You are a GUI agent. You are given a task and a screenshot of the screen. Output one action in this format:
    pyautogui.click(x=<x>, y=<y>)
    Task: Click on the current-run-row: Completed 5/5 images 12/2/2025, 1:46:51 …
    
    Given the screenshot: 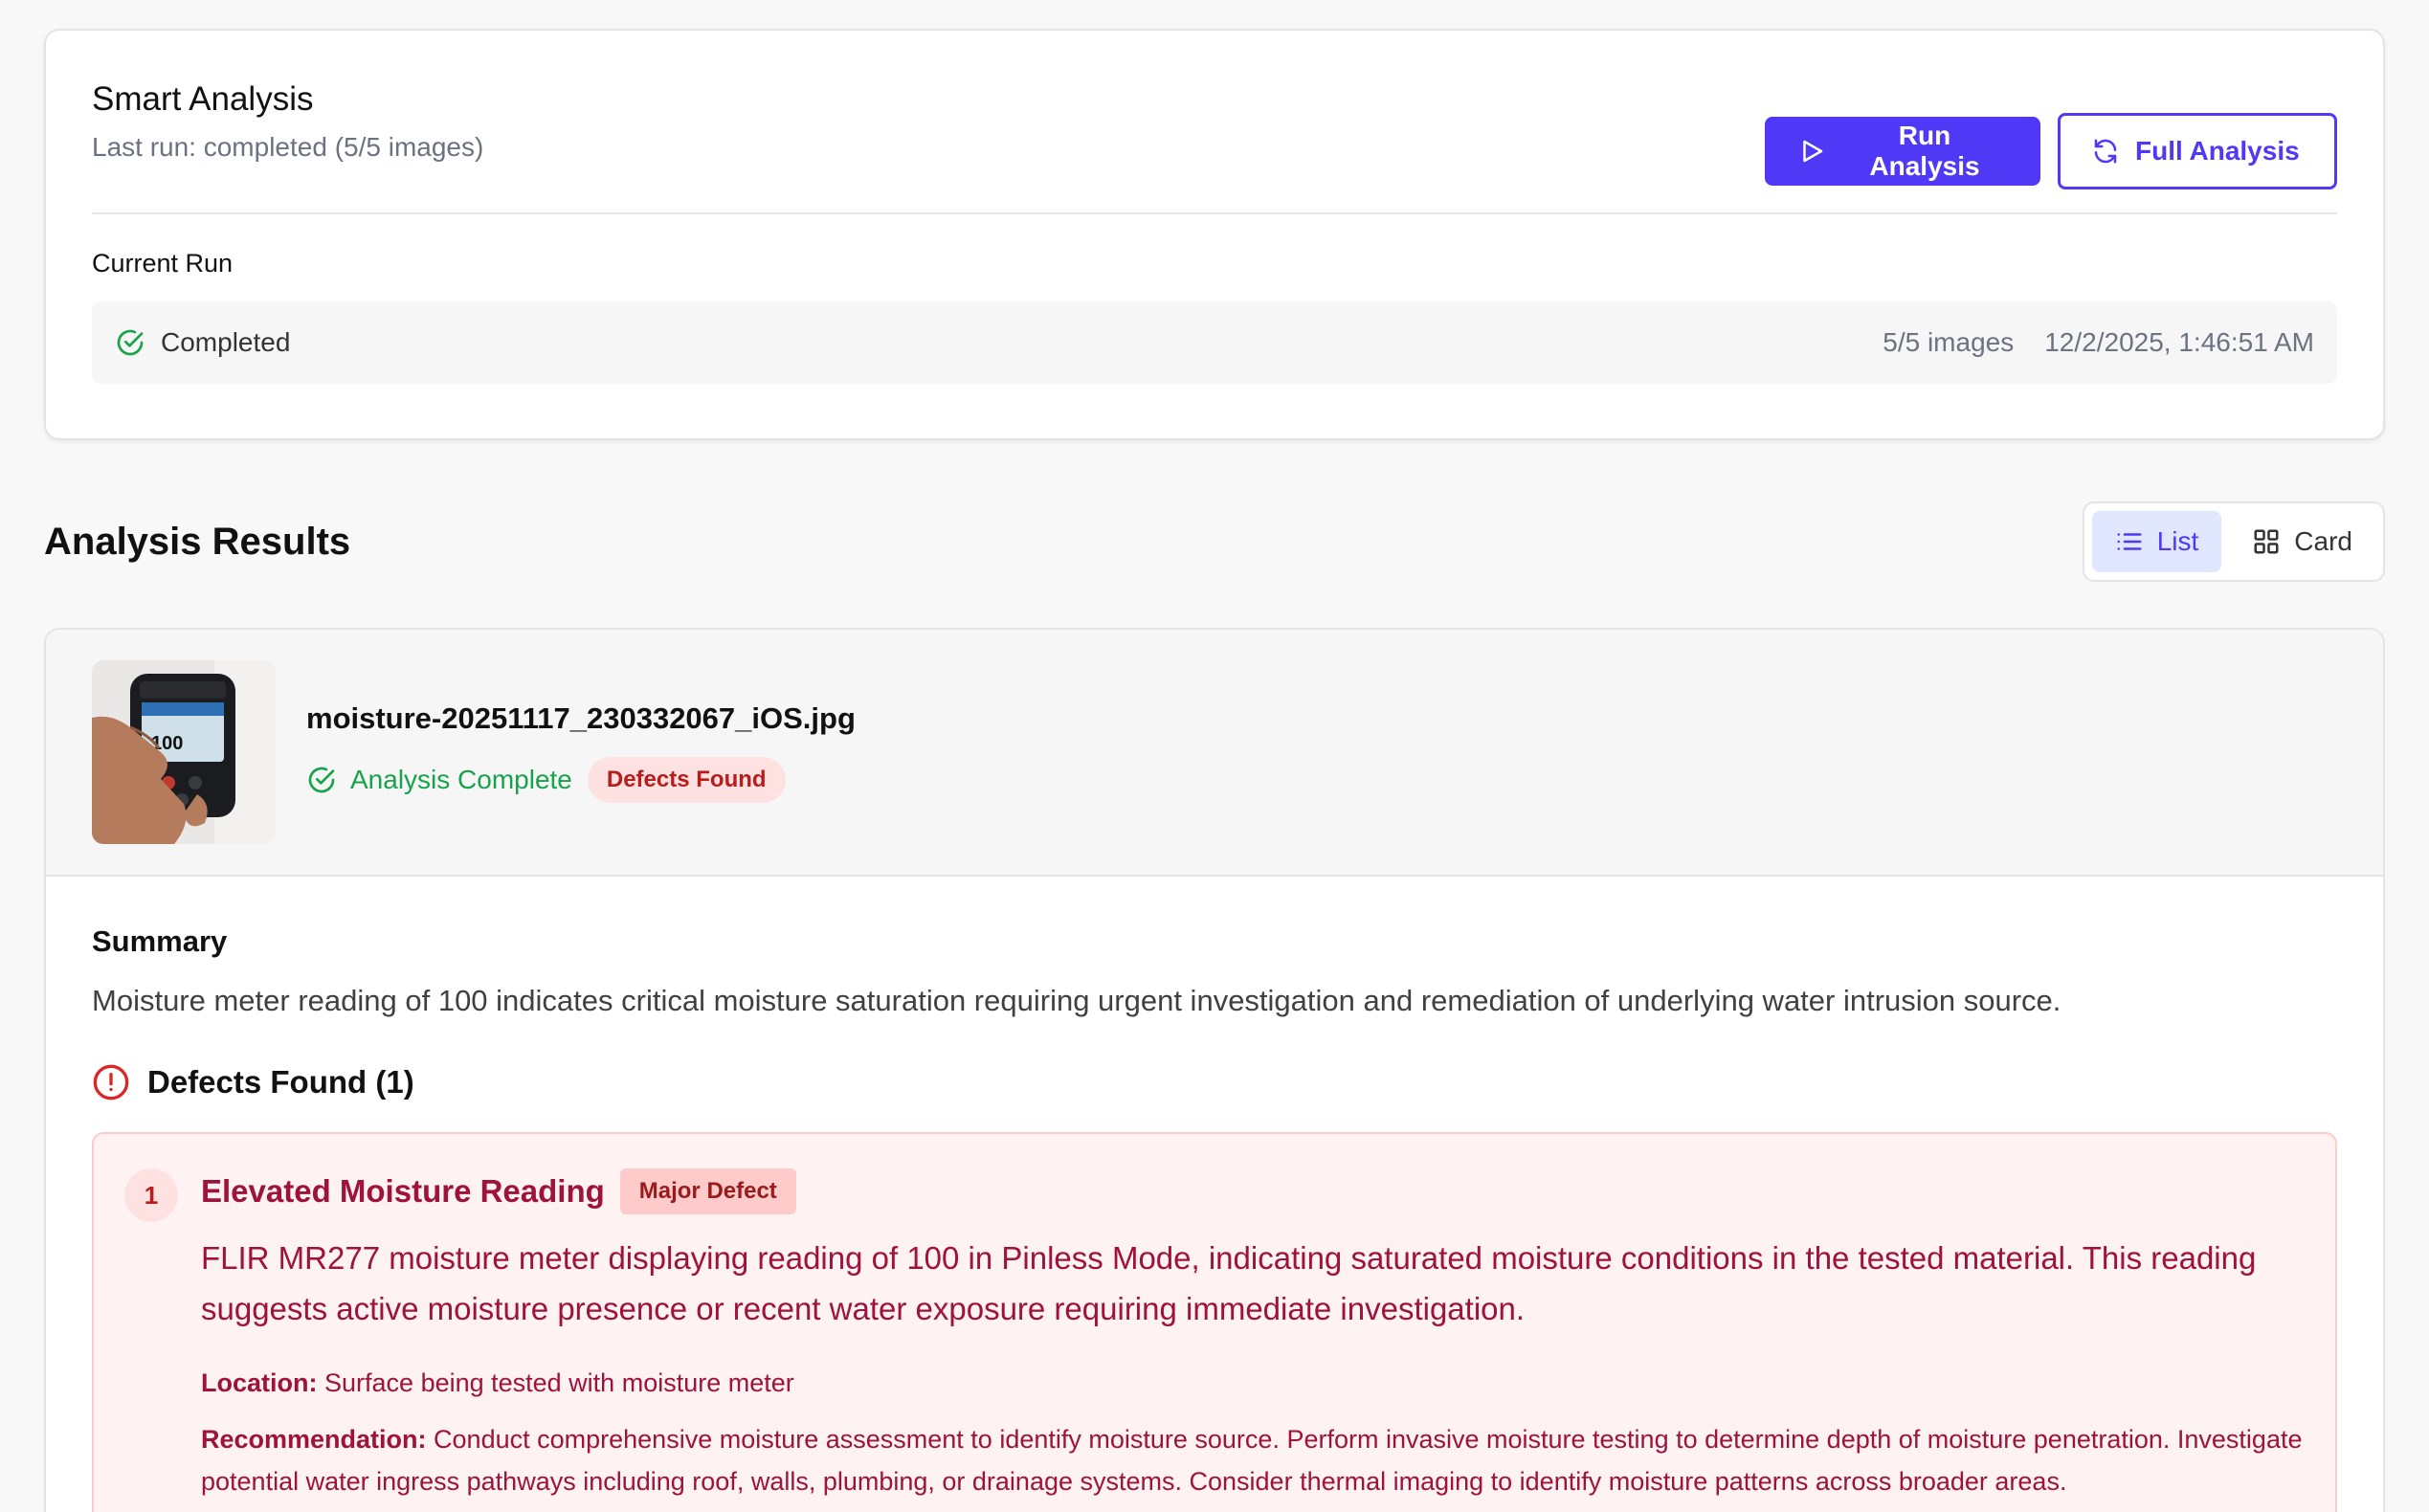 What is the action you would take?
    pyautogui.click(x=1214, y=342)
    